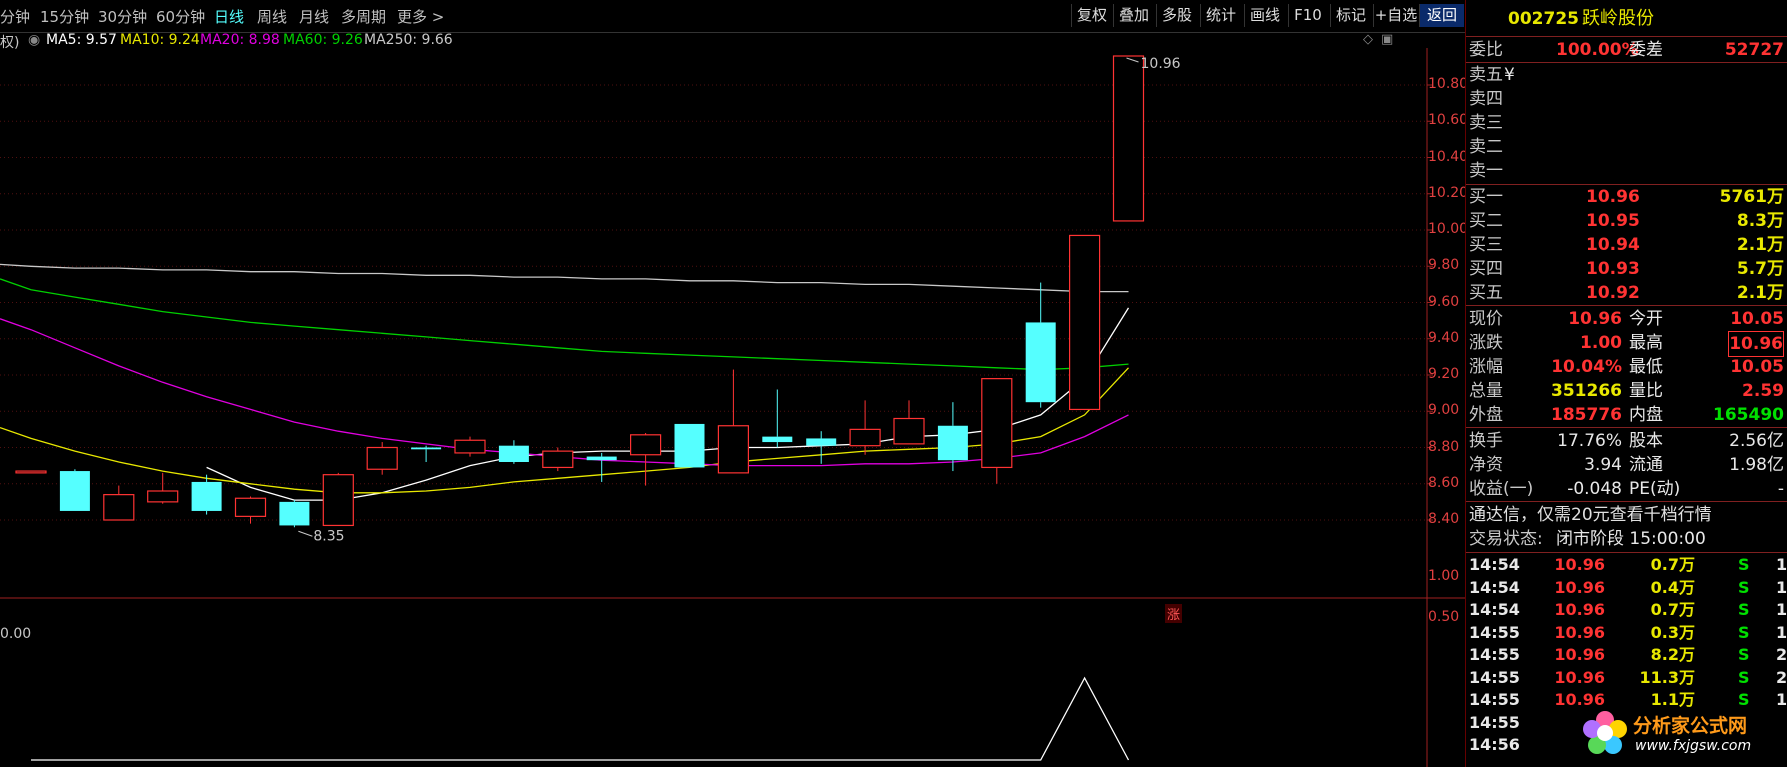  What do you see at coordinates (1626, 75) in the screenshot?
I see `sell-level-row: 卖五 ¥` at bounding box center [1626, 75].